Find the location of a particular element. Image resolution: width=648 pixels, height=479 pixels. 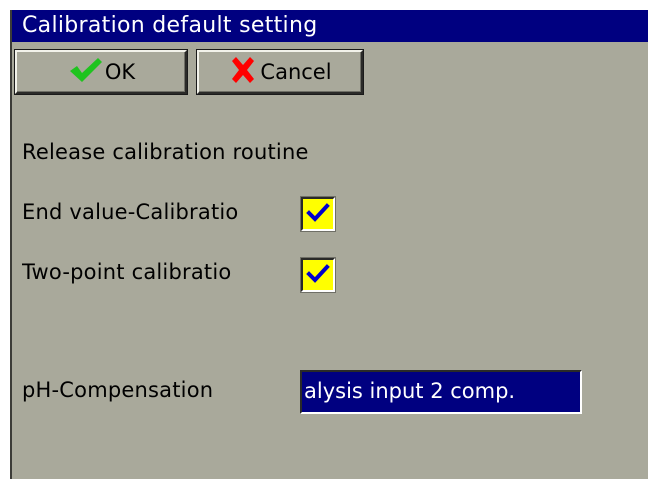

two-point-calibration-checkbox is located at coordinates (318, 275).